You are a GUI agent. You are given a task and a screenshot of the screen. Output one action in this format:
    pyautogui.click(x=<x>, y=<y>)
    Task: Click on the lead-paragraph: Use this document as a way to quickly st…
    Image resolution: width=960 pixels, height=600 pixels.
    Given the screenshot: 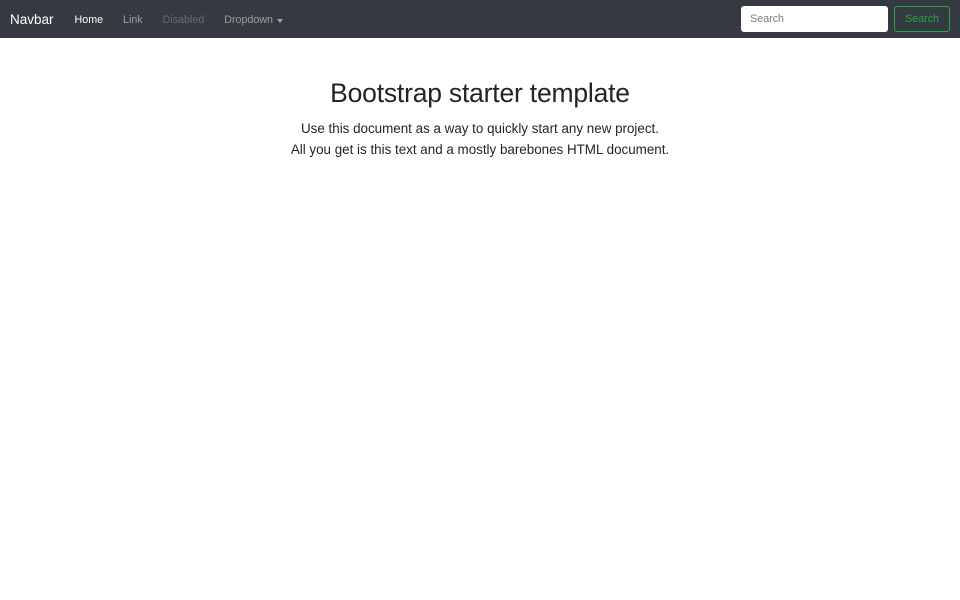 What is the action you would take?
    pyautogui.click(x=480, y=139)
    